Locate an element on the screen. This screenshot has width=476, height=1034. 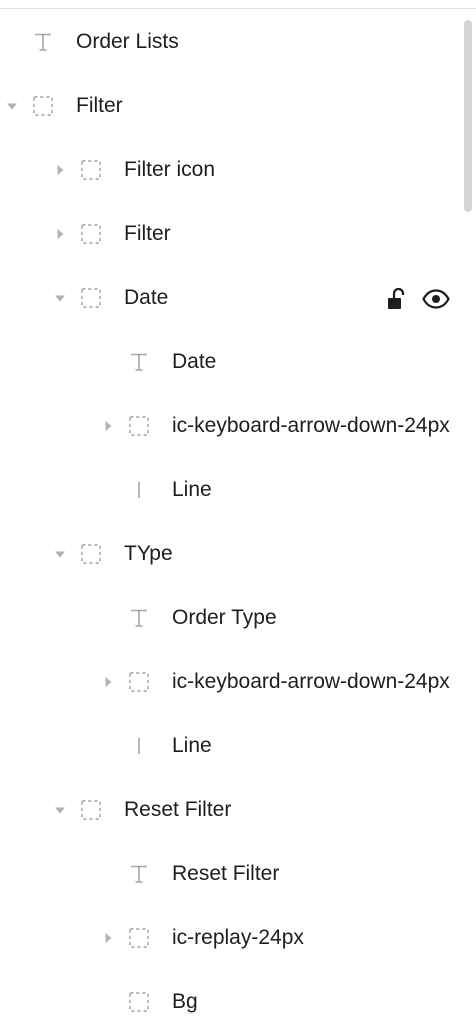
layer-name: TYpe is located at coordinates (148, 553).